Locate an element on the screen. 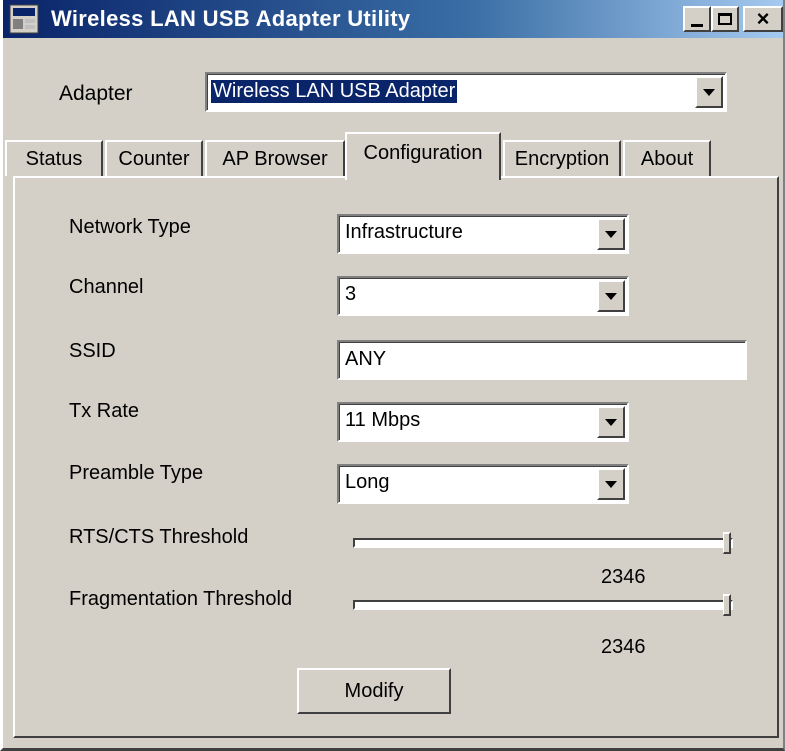 This screenshot has height=751, width=785. rts-cts-threshold-value: 2346 is located at coordinates (623, 577).